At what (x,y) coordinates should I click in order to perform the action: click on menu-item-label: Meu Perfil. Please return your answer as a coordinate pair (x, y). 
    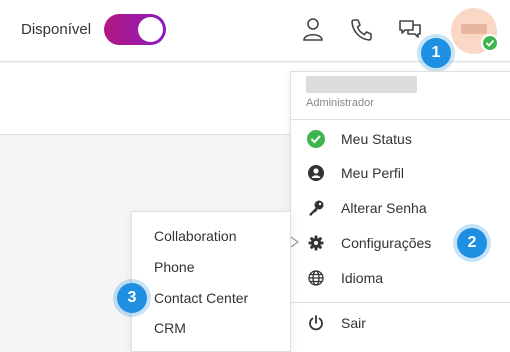
    Looking at the image, I should click on (373, 173).